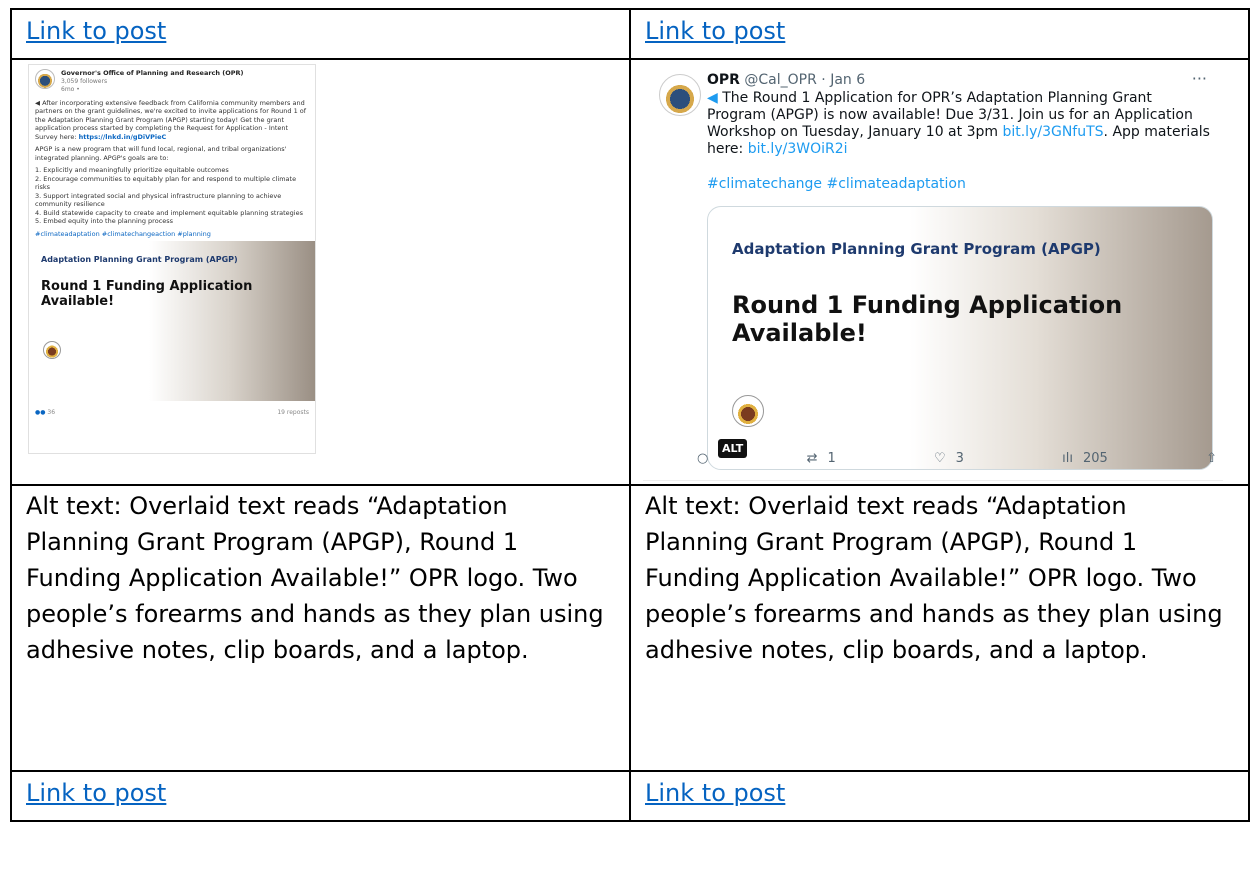 The image size is (1260, 894). Describe the element at coordinates (1068, 458) in the screenshot. I see `views-icon: ılı` at that location.